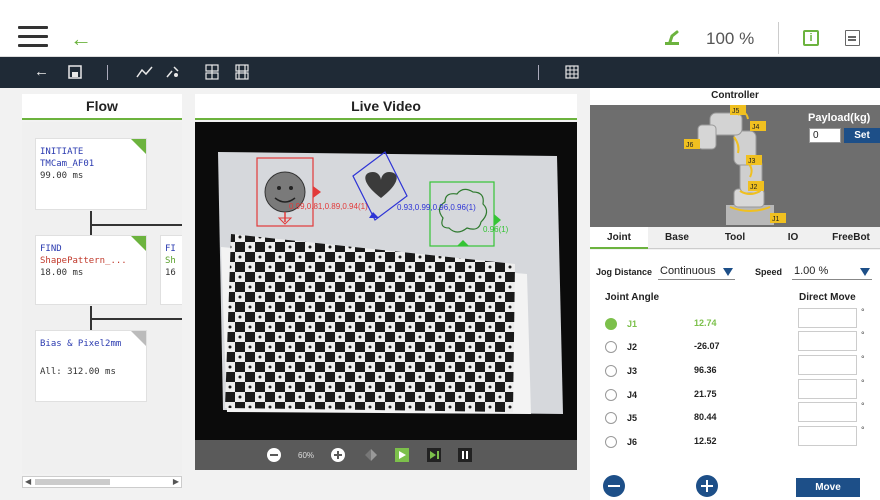  Describe the element at coordinates (78, 372) in the screenshot. I see `node-time: All: 312.00 ms` at that location.